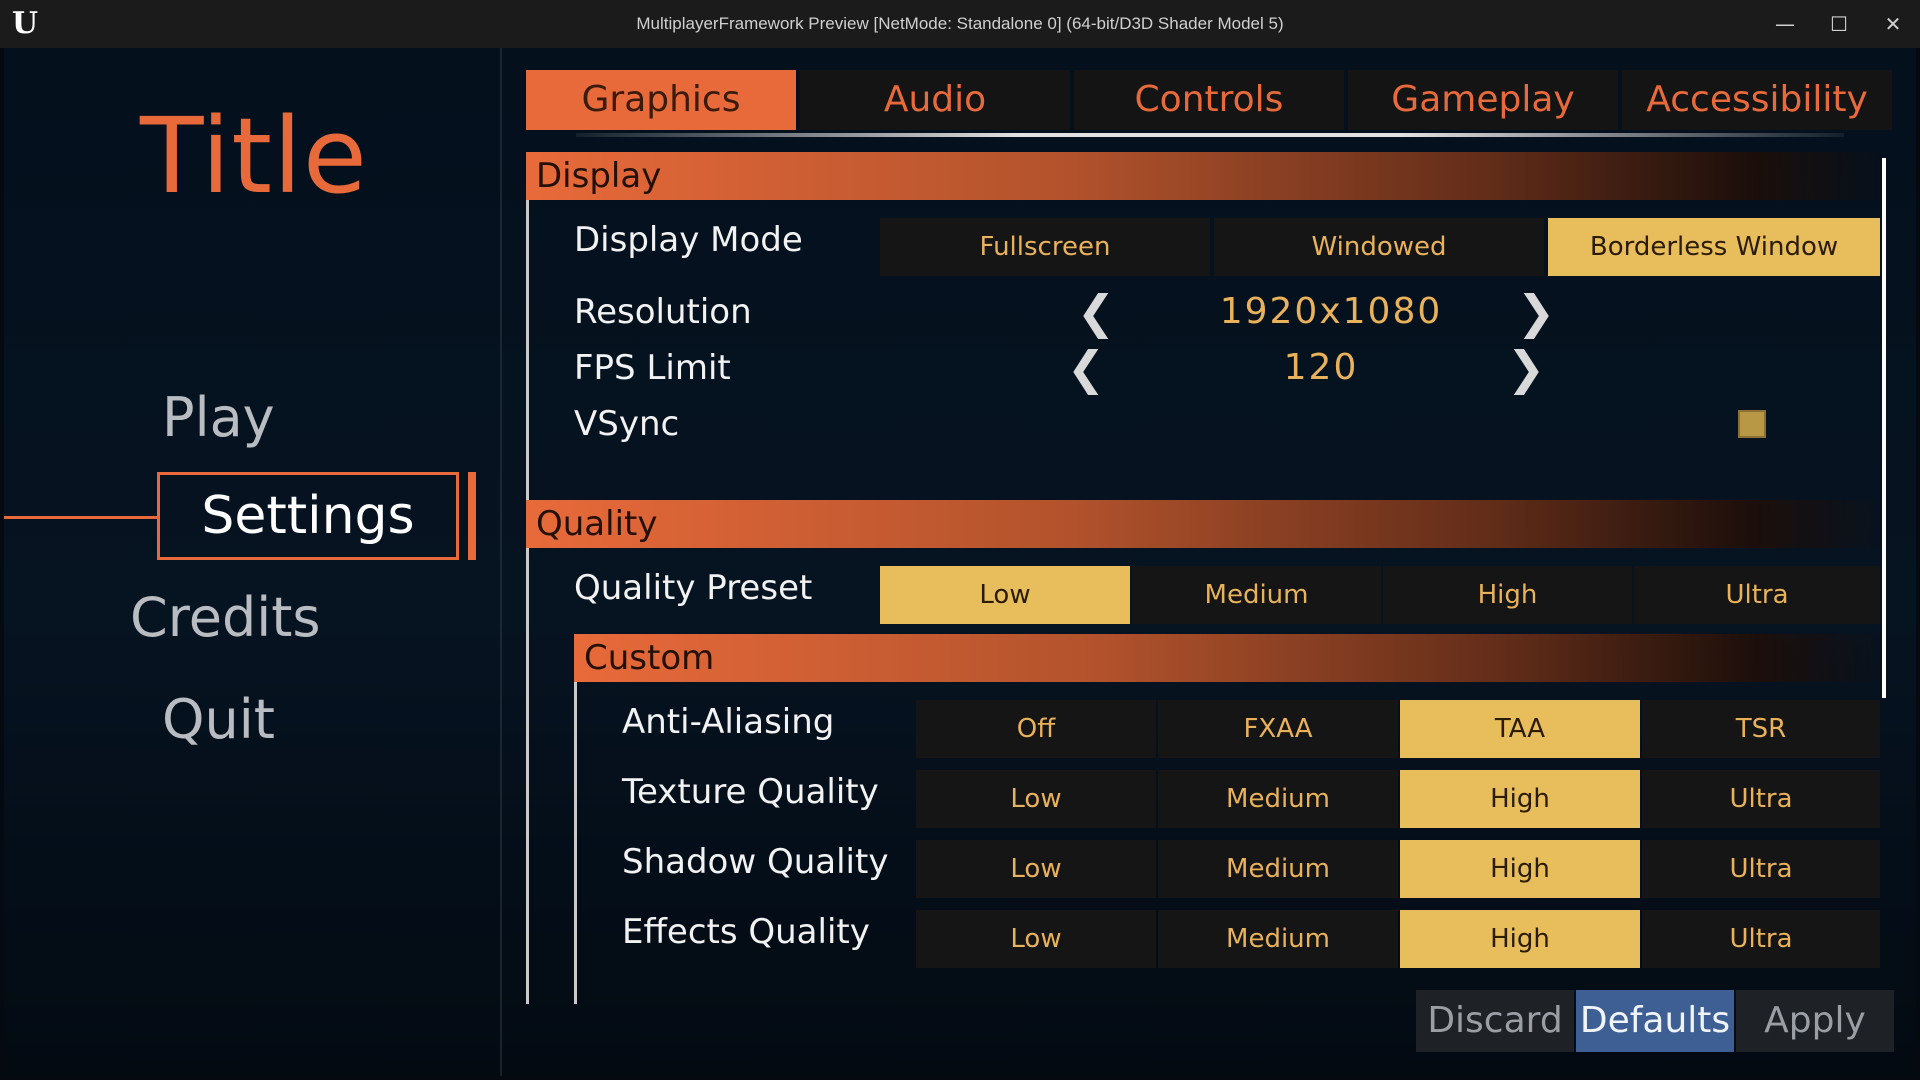 The height and width of the screenshot is (1080, 1920). I want to click on fps-limit-value: 120, so click(1321, 367).